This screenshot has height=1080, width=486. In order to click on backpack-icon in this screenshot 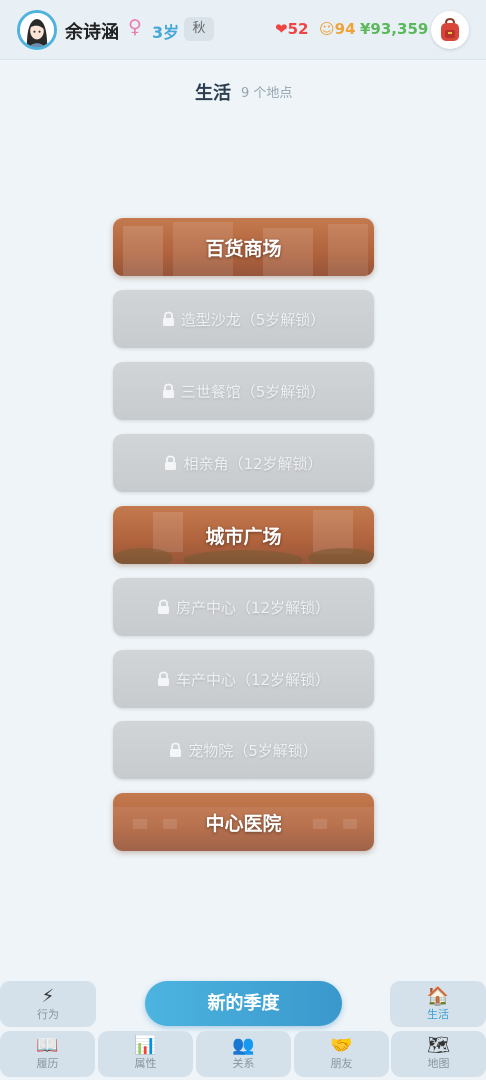, I will do `click(450, 29)`.